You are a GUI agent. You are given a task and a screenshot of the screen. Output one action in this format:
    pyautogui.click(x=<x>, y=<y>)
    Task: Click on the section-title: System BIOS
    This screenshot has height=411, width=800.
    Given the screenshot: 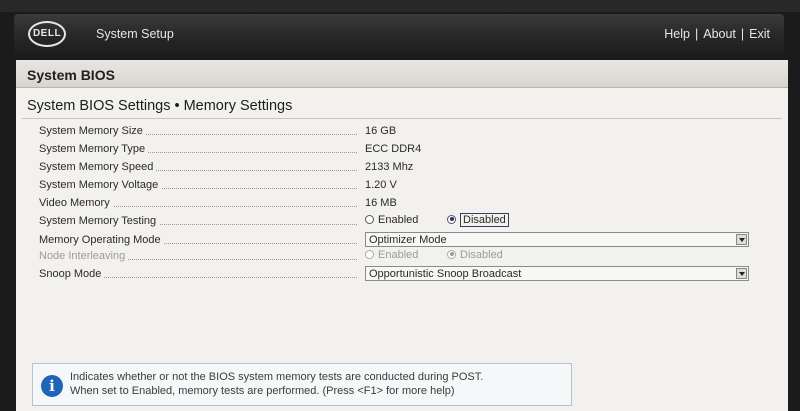 What is the action you would take?
    pyautogui.click(x=71, y=75)
    